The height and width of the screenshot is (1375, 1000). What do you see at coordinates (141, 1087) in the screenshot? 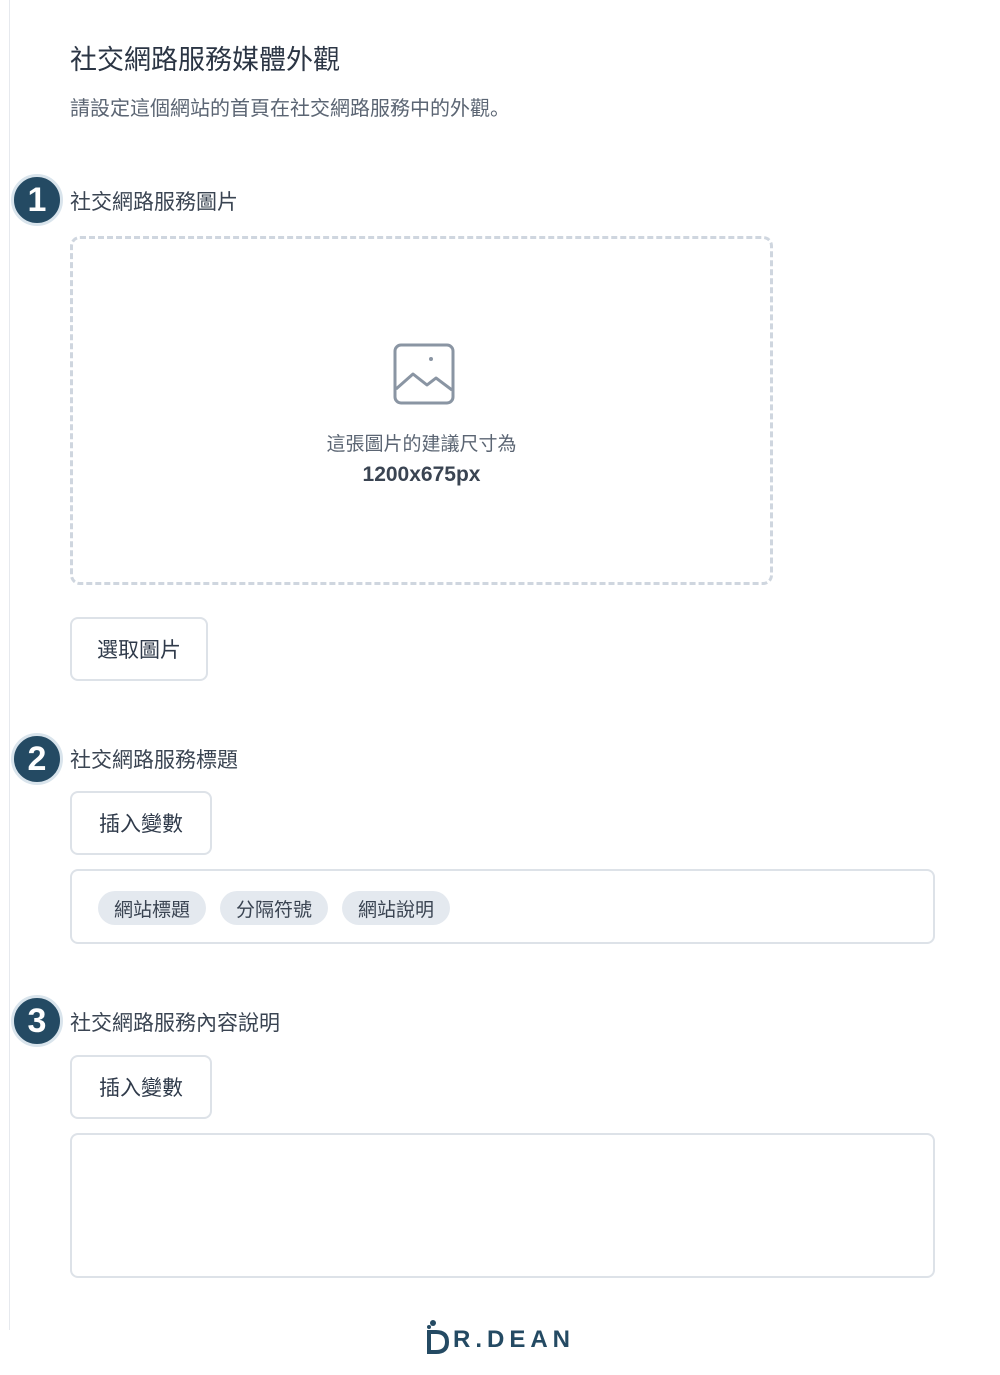
I see `insert-variable-button-description: 插入變數` at bounding box center [141, 1087].